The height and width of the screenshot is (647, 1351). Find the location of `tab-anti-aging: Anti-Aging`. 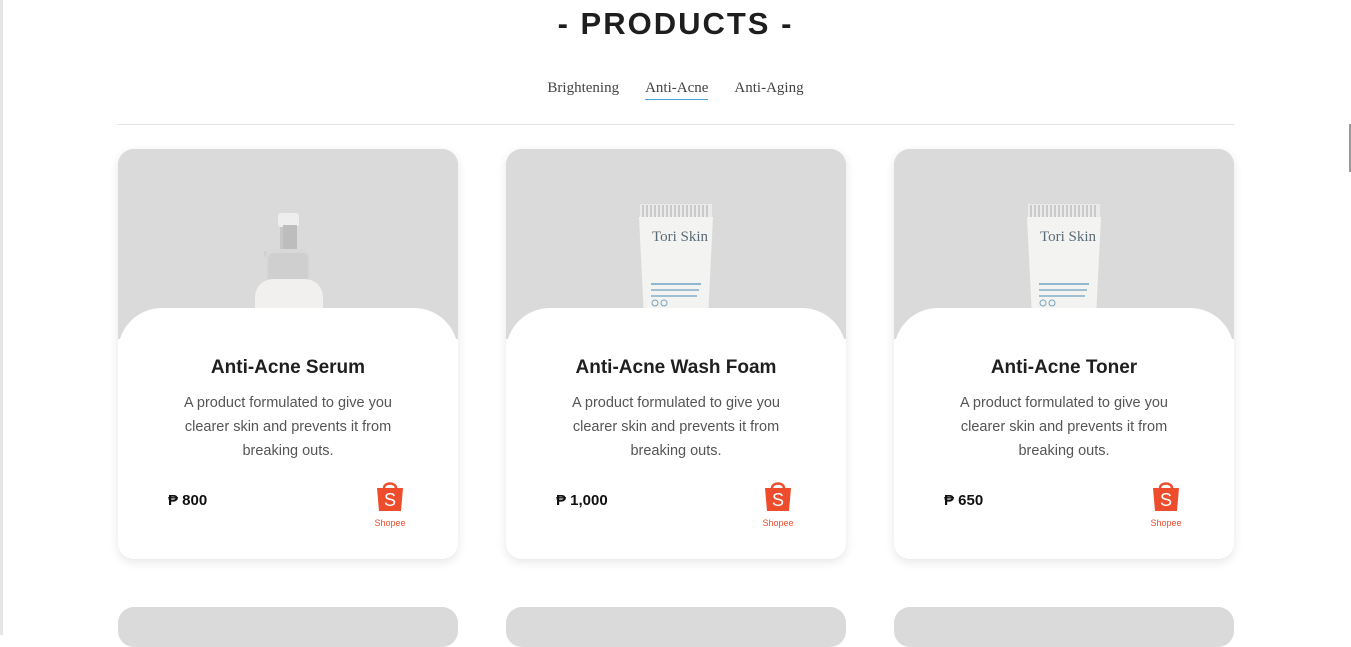

tab-anti-aging: Anti-Aging is located at coordinates (768, 90).